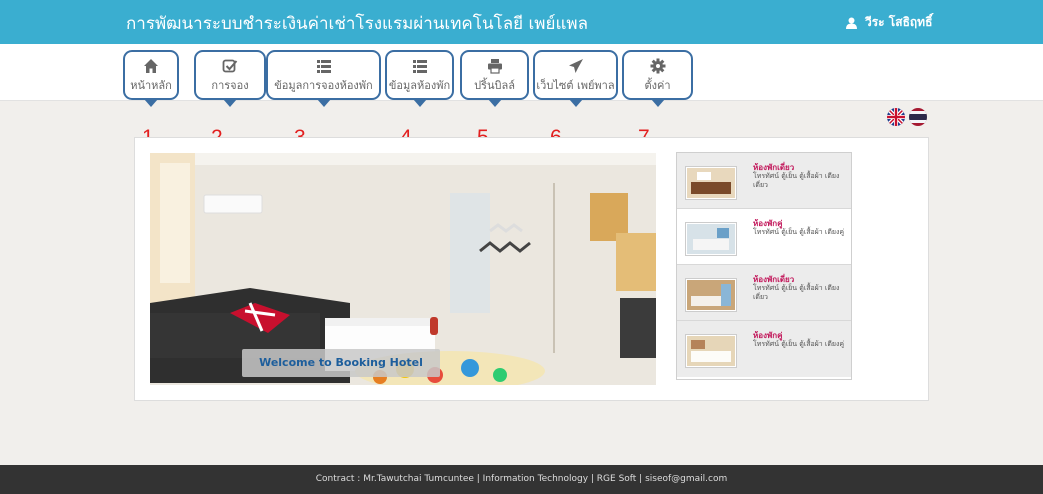  I want to click on nav-booking-info: ข้อมูลการจองห้องพัก, so click(323, 78).